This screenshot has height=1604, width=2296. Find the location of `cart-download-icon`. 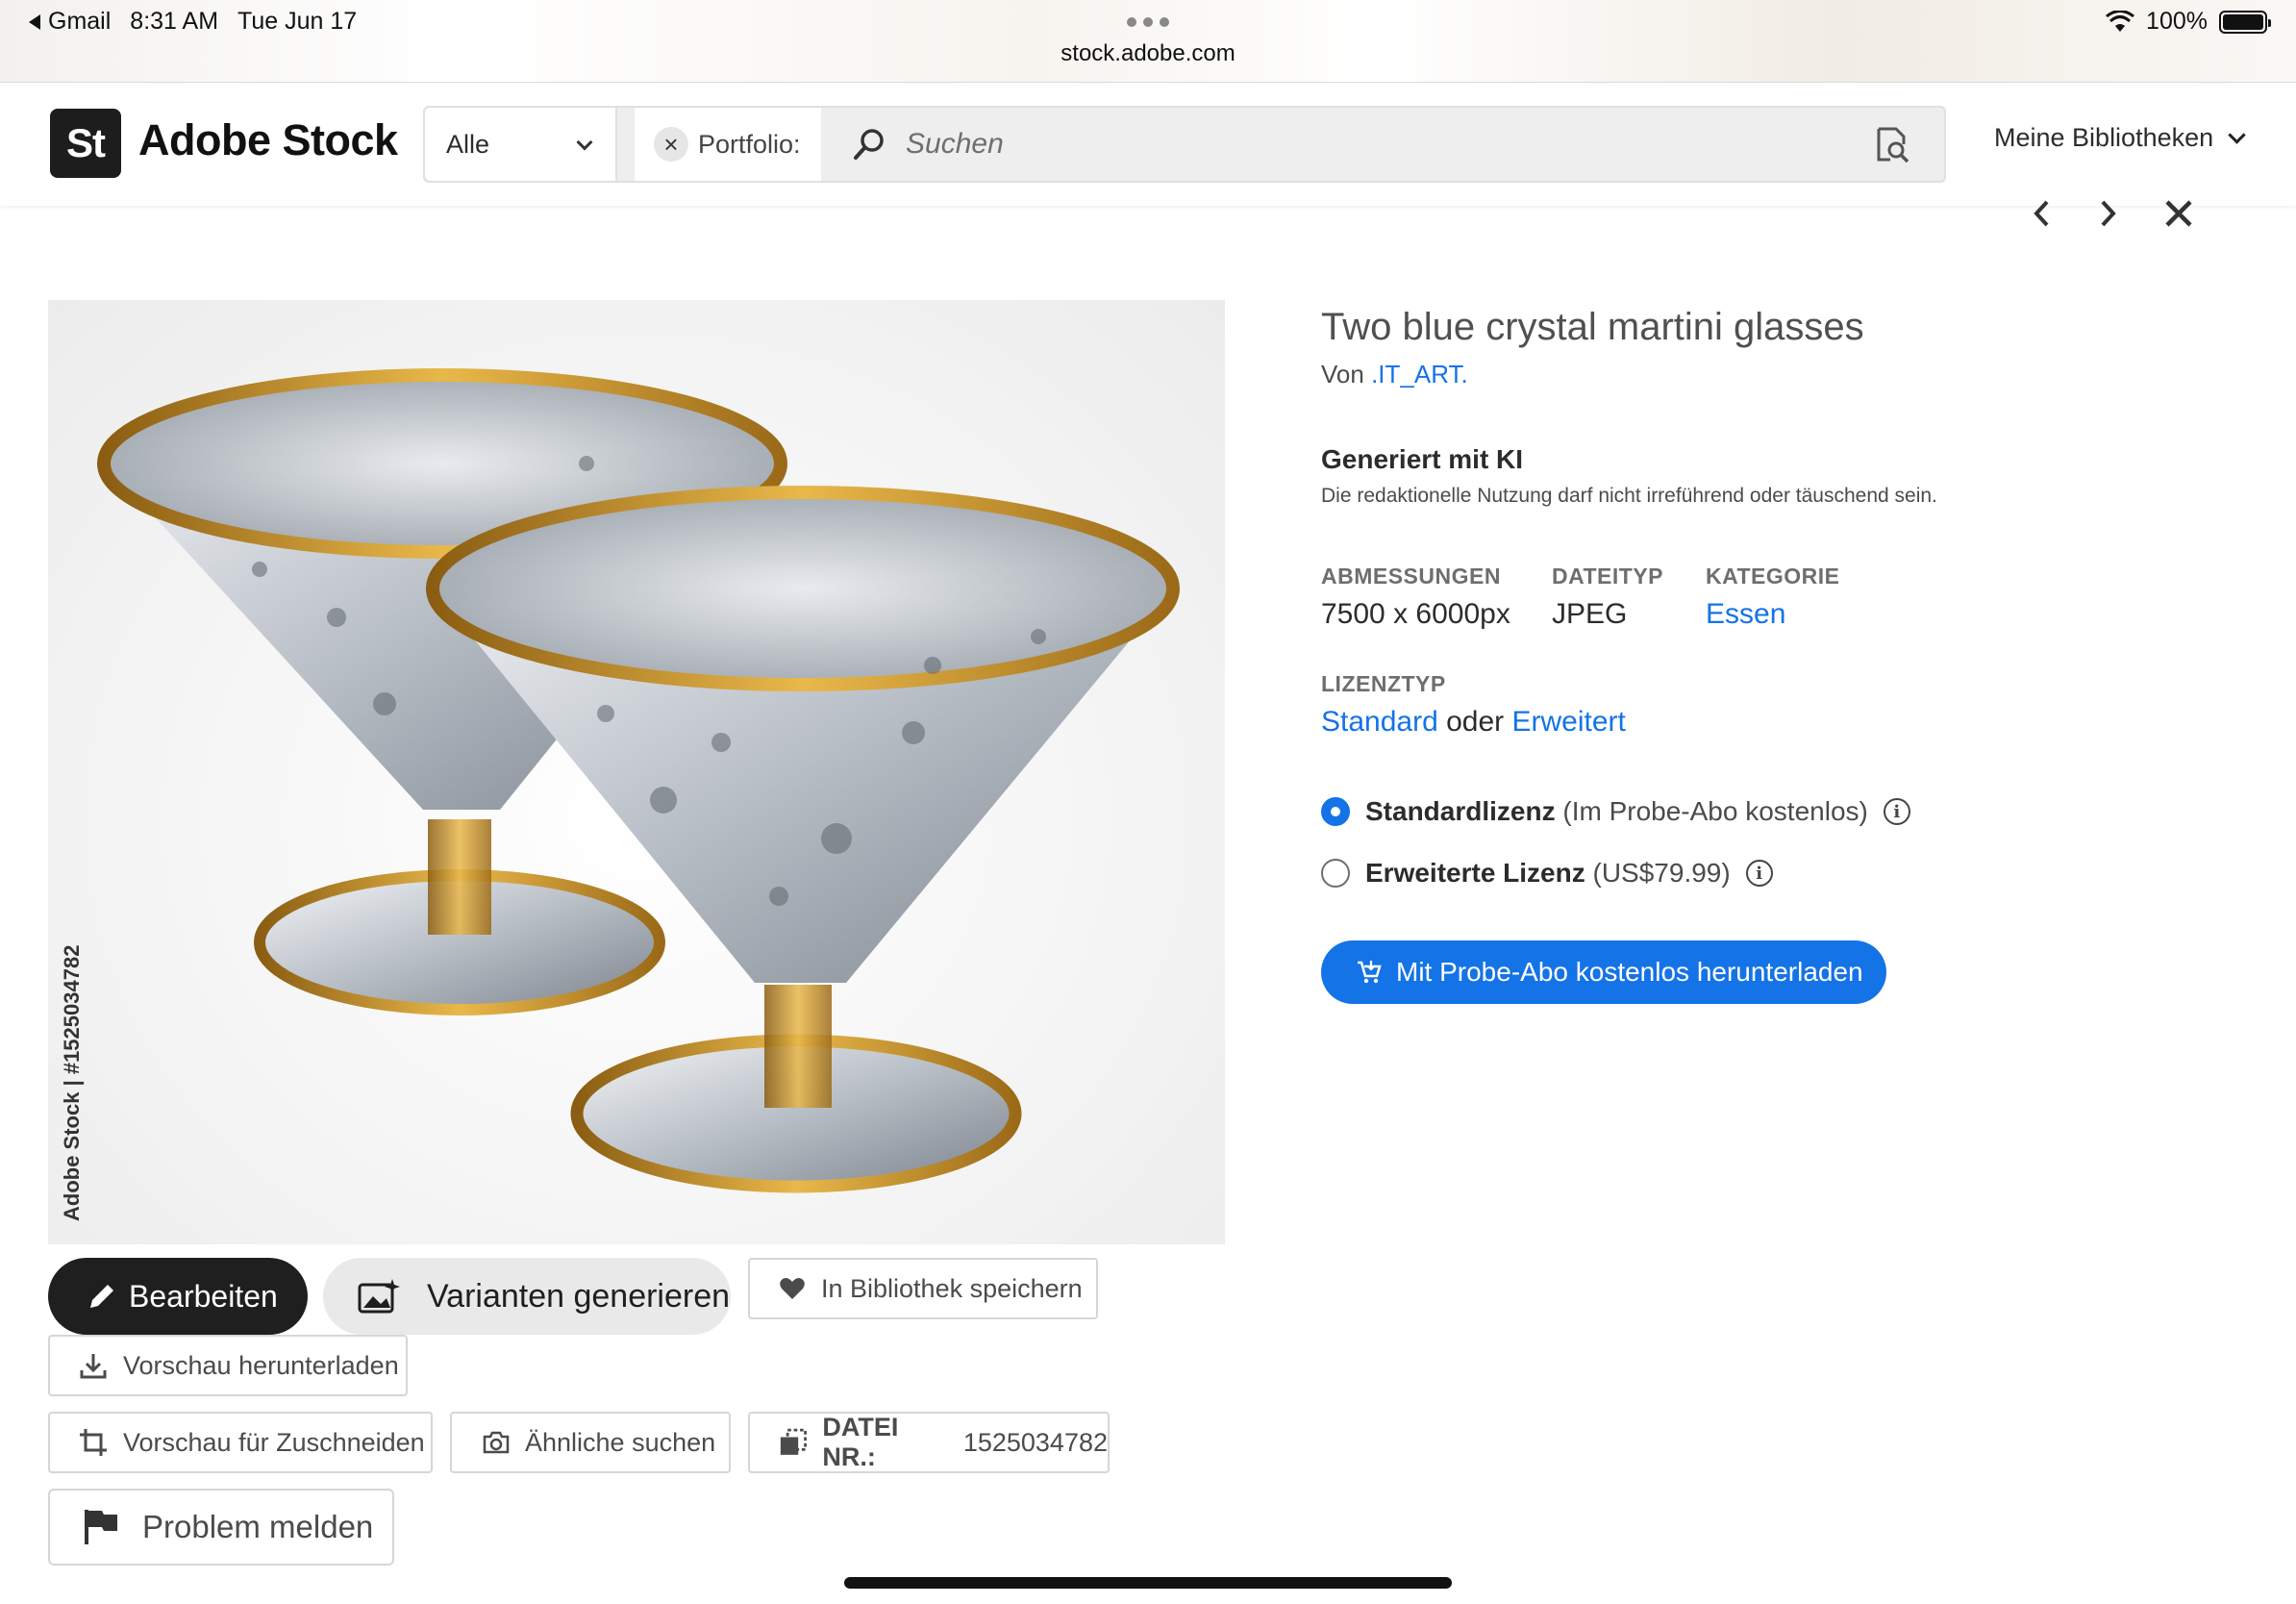

cart-download-icon is located at coordinates (1370, 972).